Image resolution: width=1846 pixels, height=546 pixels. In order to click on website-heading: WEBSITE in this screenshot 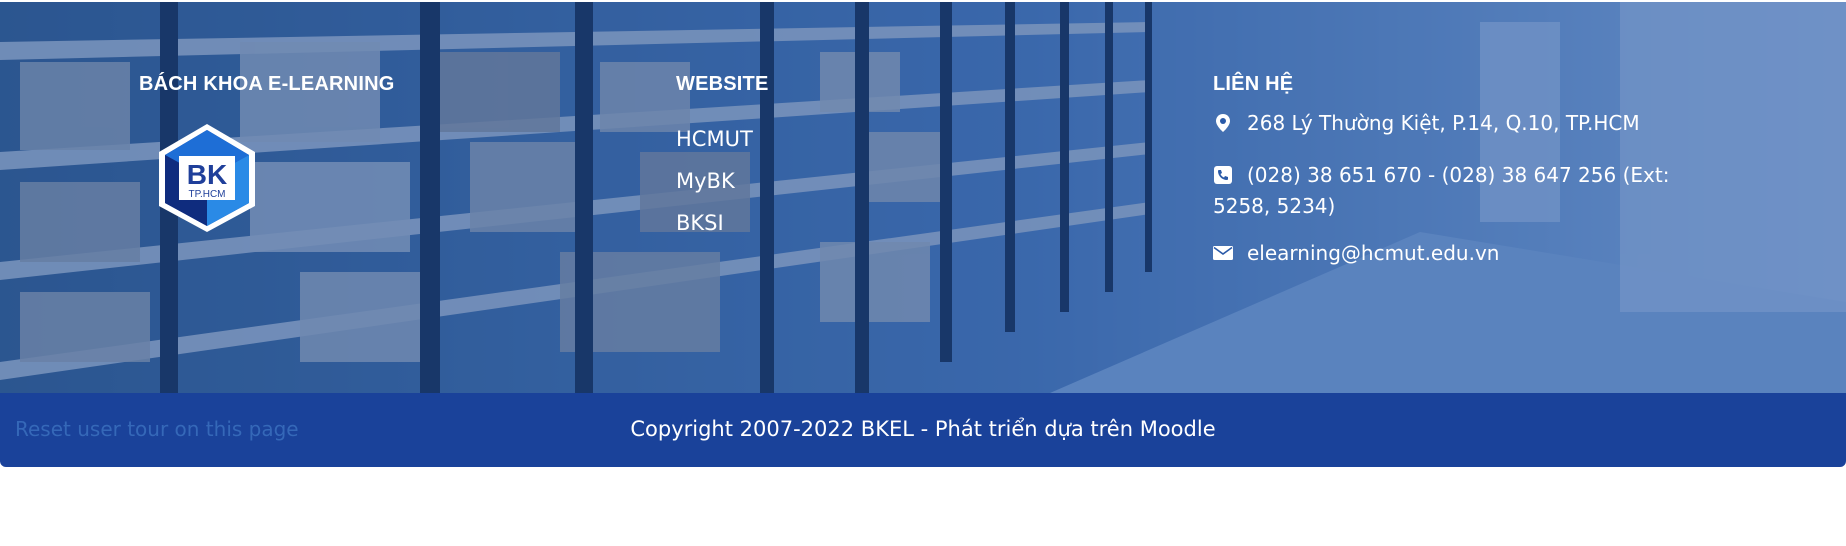, I will do `click(722, 84)`.